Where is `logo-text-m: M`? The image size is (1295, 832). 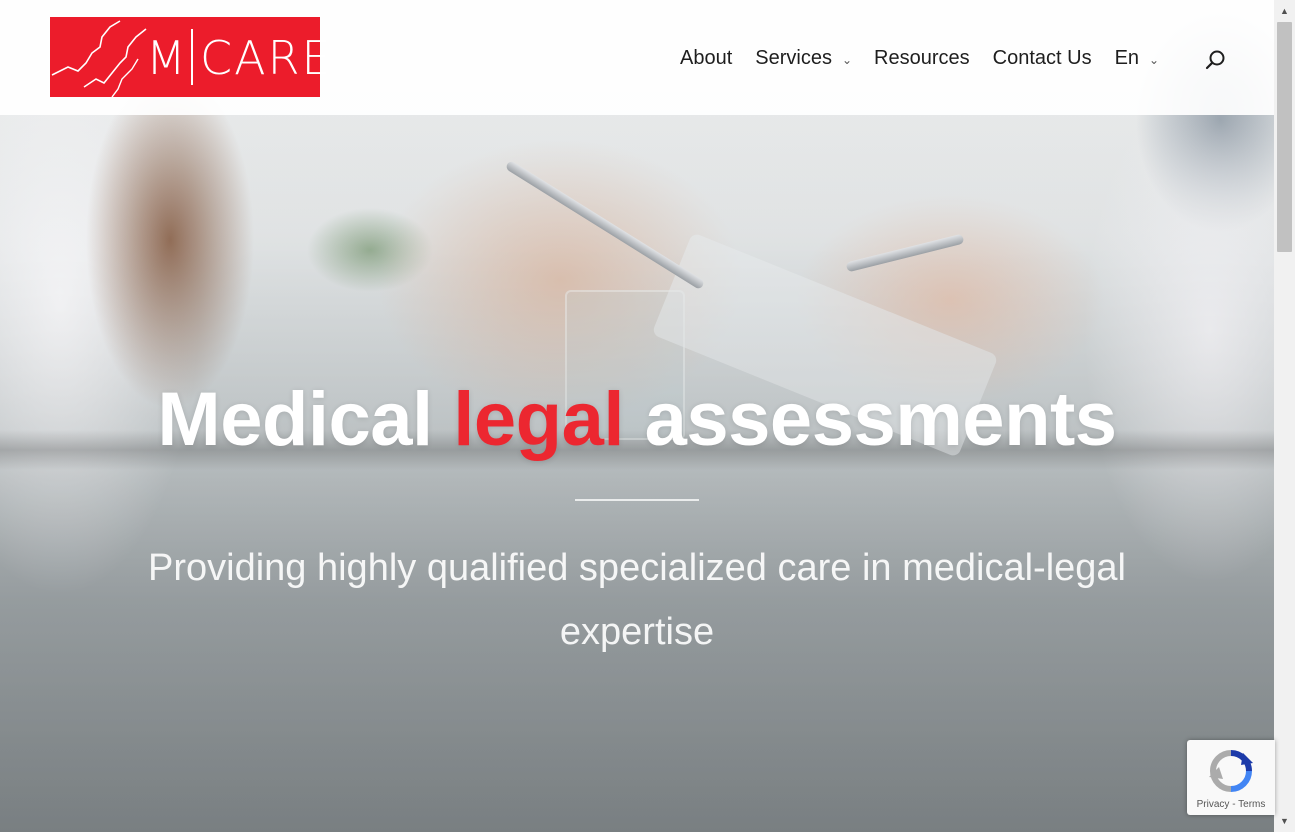
logo-text-m: M is located at coordinates (167, 58).